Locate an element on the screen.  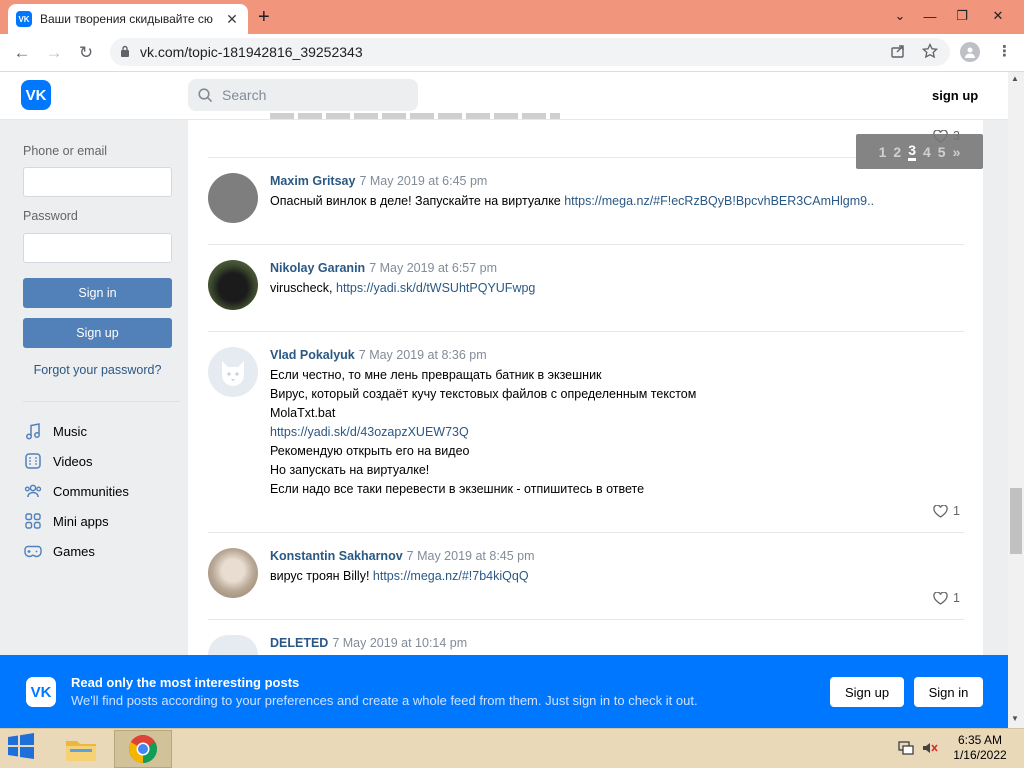
phone-email-field is located at coordinates (97, 182).